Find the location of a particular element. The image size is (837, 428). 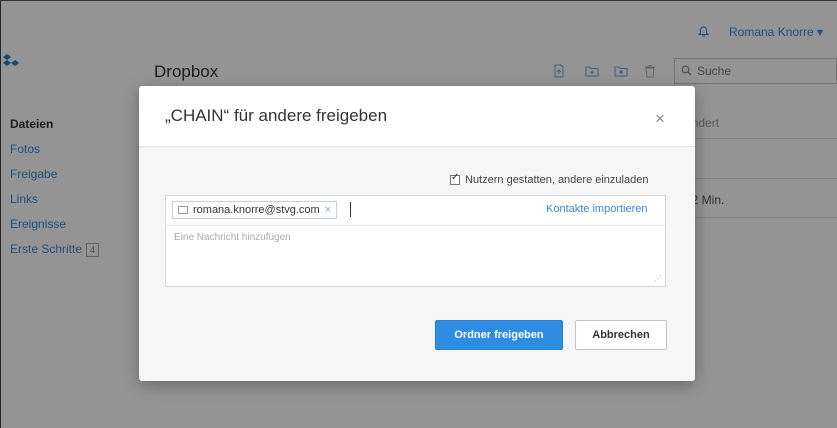

cancel-button: Abbrechen is located at coordinates (621, 335).